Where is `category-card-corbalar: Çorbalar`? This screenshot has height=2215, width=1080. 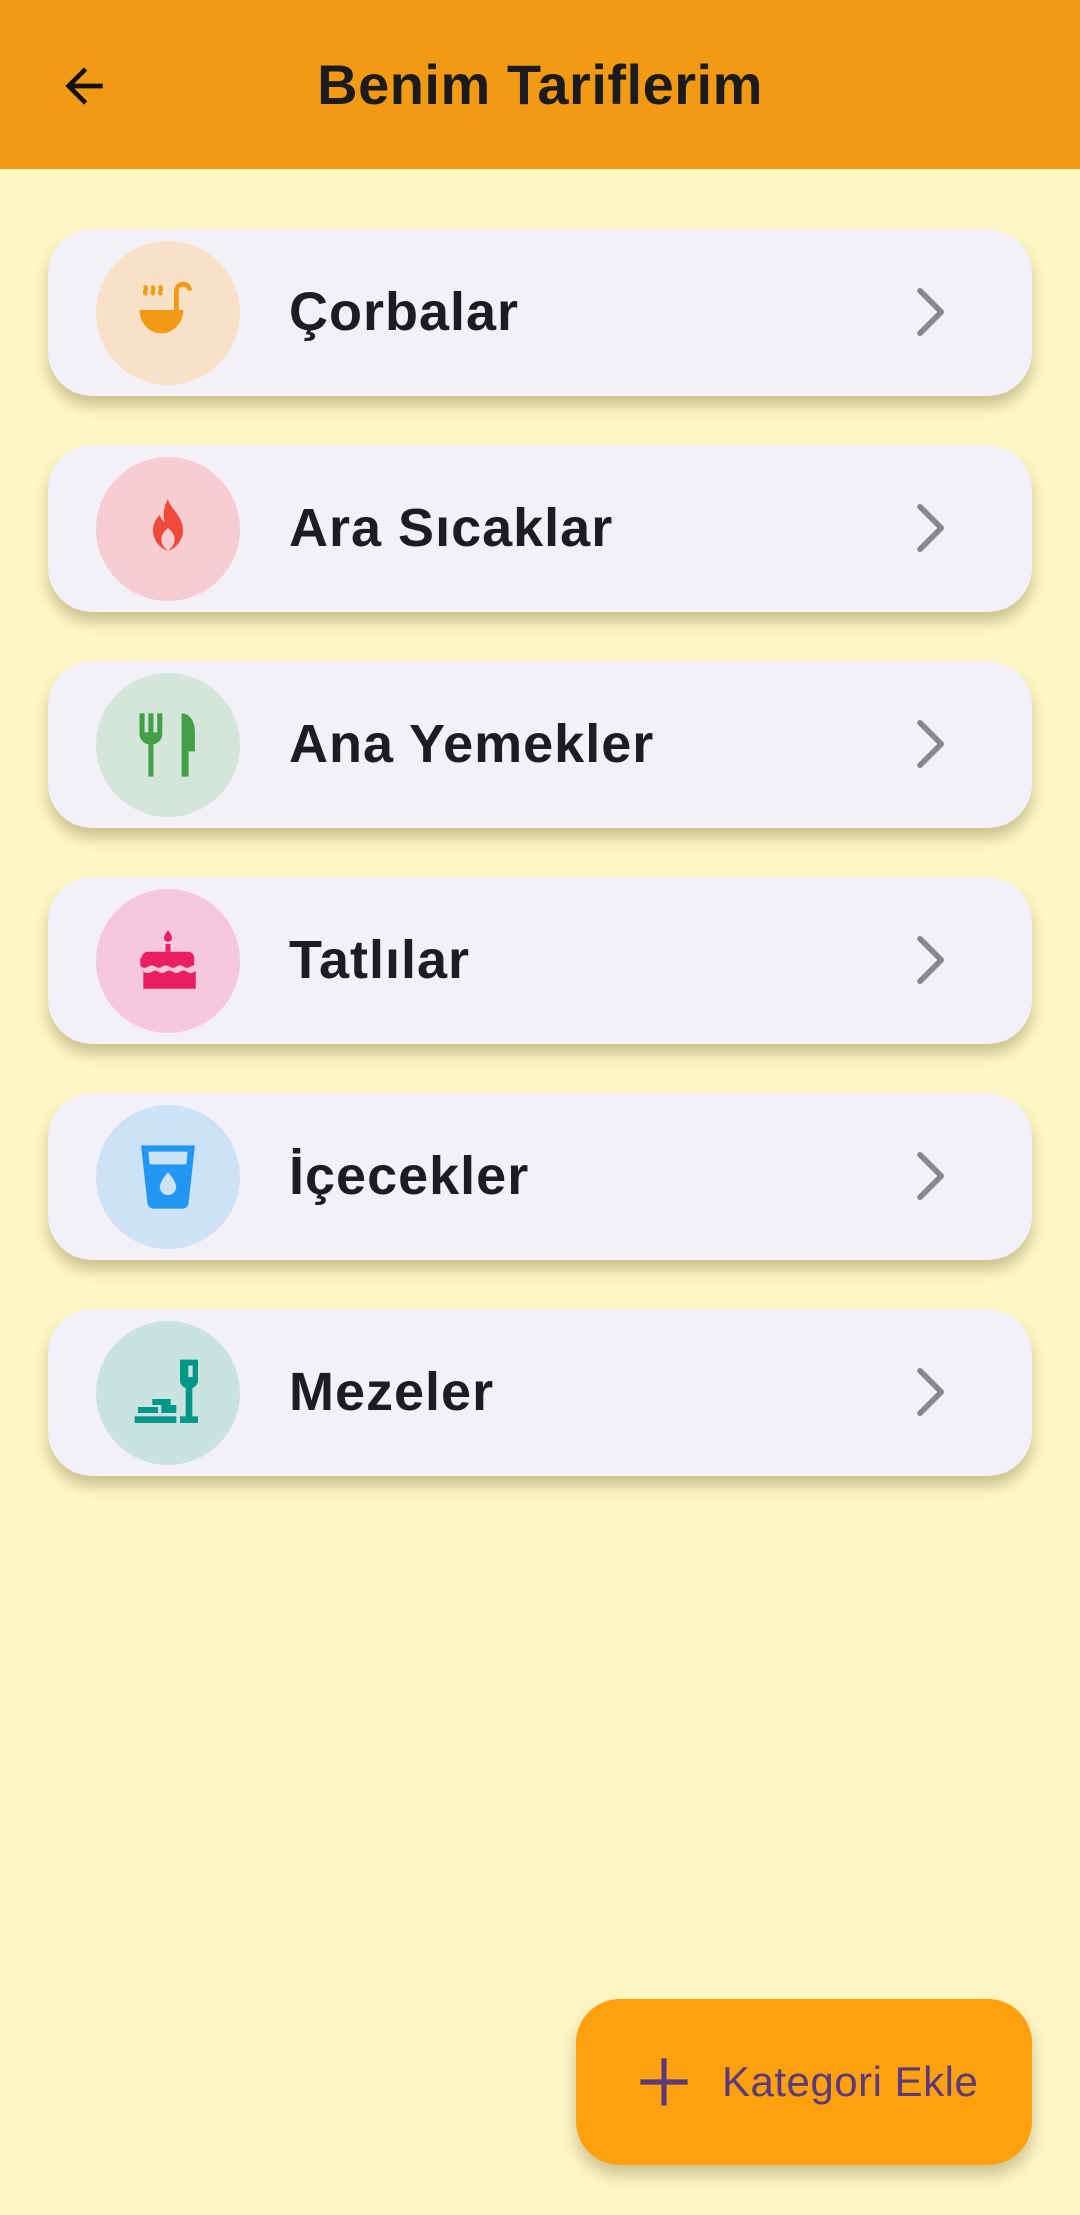 category-card-corbalar: Çorbalar is located at coordinates (540, 312).